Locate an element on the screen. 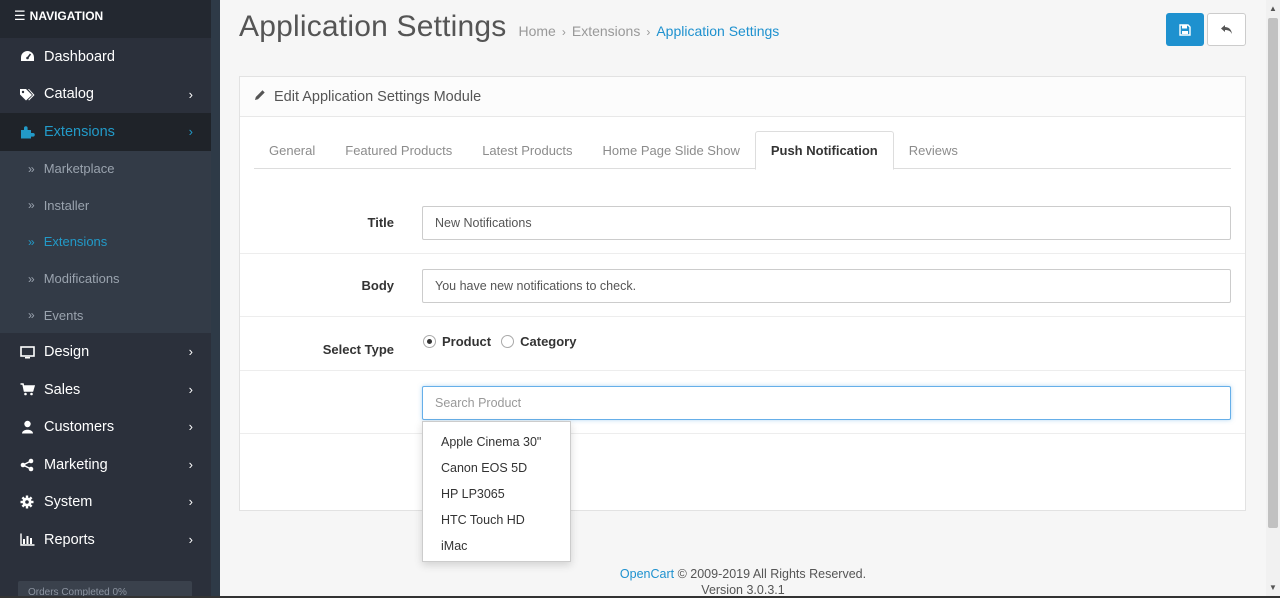 The height and width of the screenshot is (598, 1280). page-scrollbar: ▲ ▼ is located at coordinates (1273, 299).